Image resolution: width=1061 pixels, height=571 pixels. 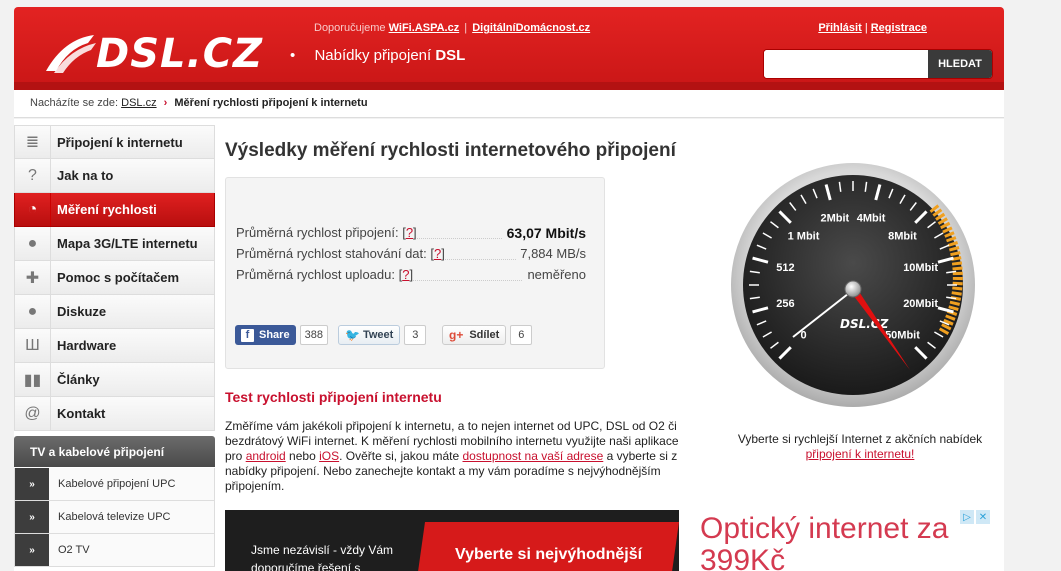 I want to click on sidebar-item-label: Připojení k internetu, so click(x=120, y=142).